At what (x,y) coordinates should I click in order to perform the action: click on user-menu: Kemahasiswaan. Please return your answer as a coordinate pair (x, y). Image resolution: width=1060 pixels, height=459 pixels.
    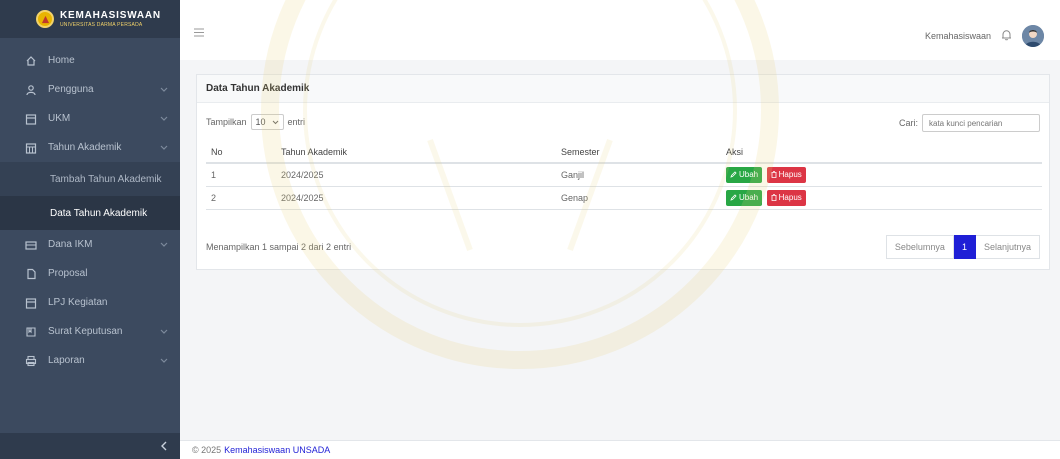
    Looking at the image, I should click on (984, 36).